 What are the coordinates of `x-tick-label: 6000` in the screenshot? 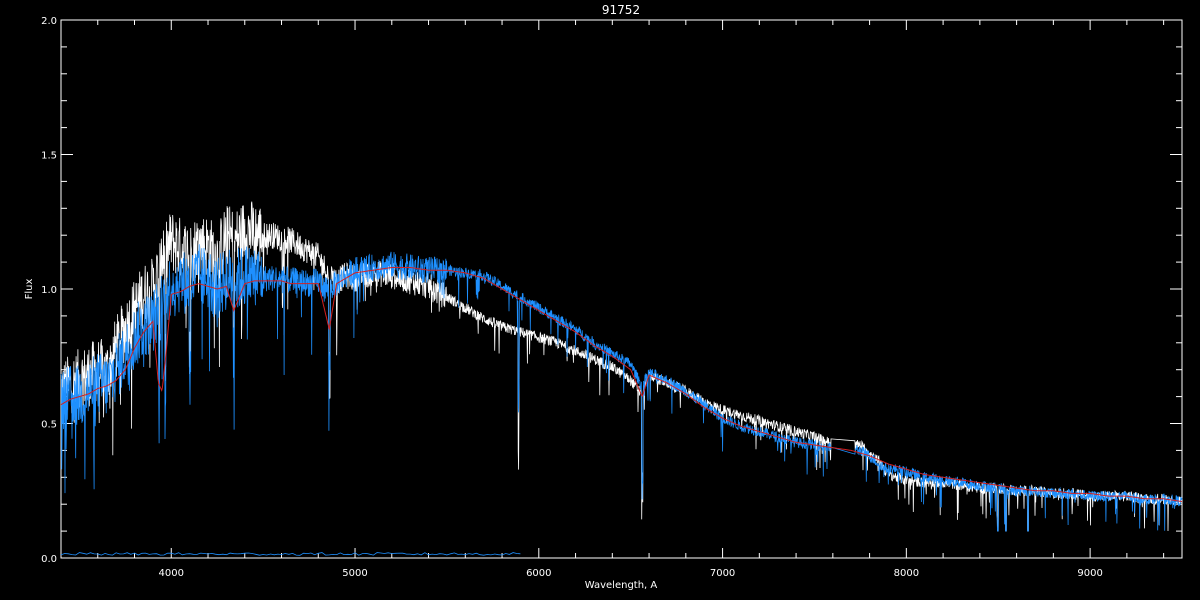 It's located at (538, 573).